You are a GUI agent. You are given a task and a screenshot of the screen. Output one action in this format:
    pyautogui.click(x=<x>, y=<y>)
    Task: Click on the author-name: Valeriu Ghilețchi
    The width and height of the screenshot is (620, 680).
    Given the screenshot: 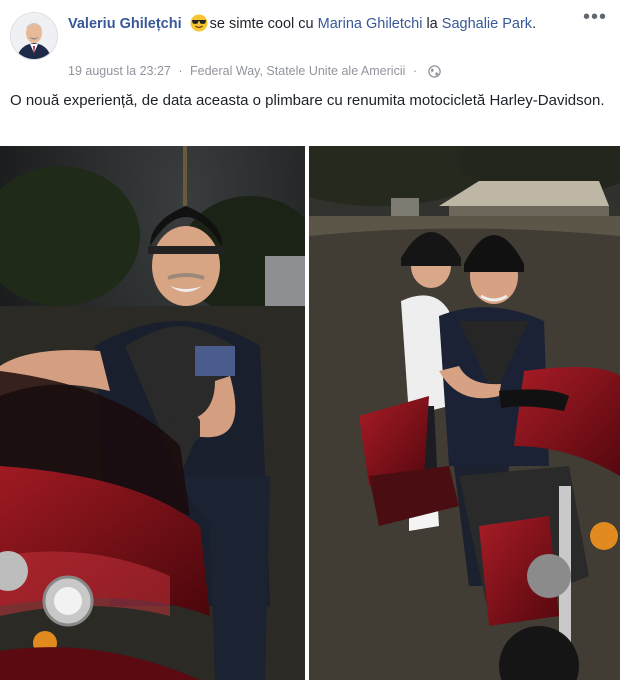 What is the action you would take?
    pyautogui.click(x=125, y=24)
    